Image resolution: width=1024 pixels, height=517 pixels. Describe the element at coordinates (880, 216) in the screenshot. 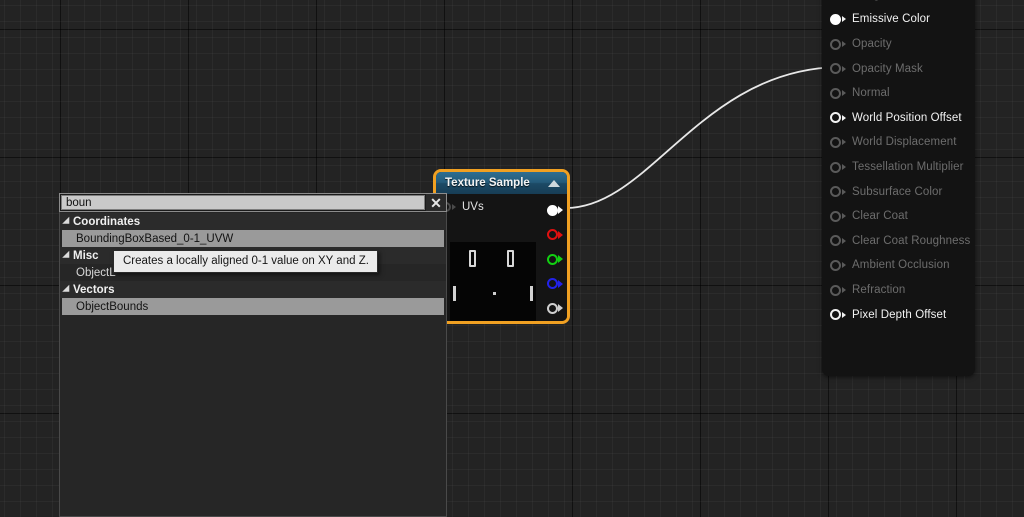

I see `mat-pin-label: Clear Coat` at that location.